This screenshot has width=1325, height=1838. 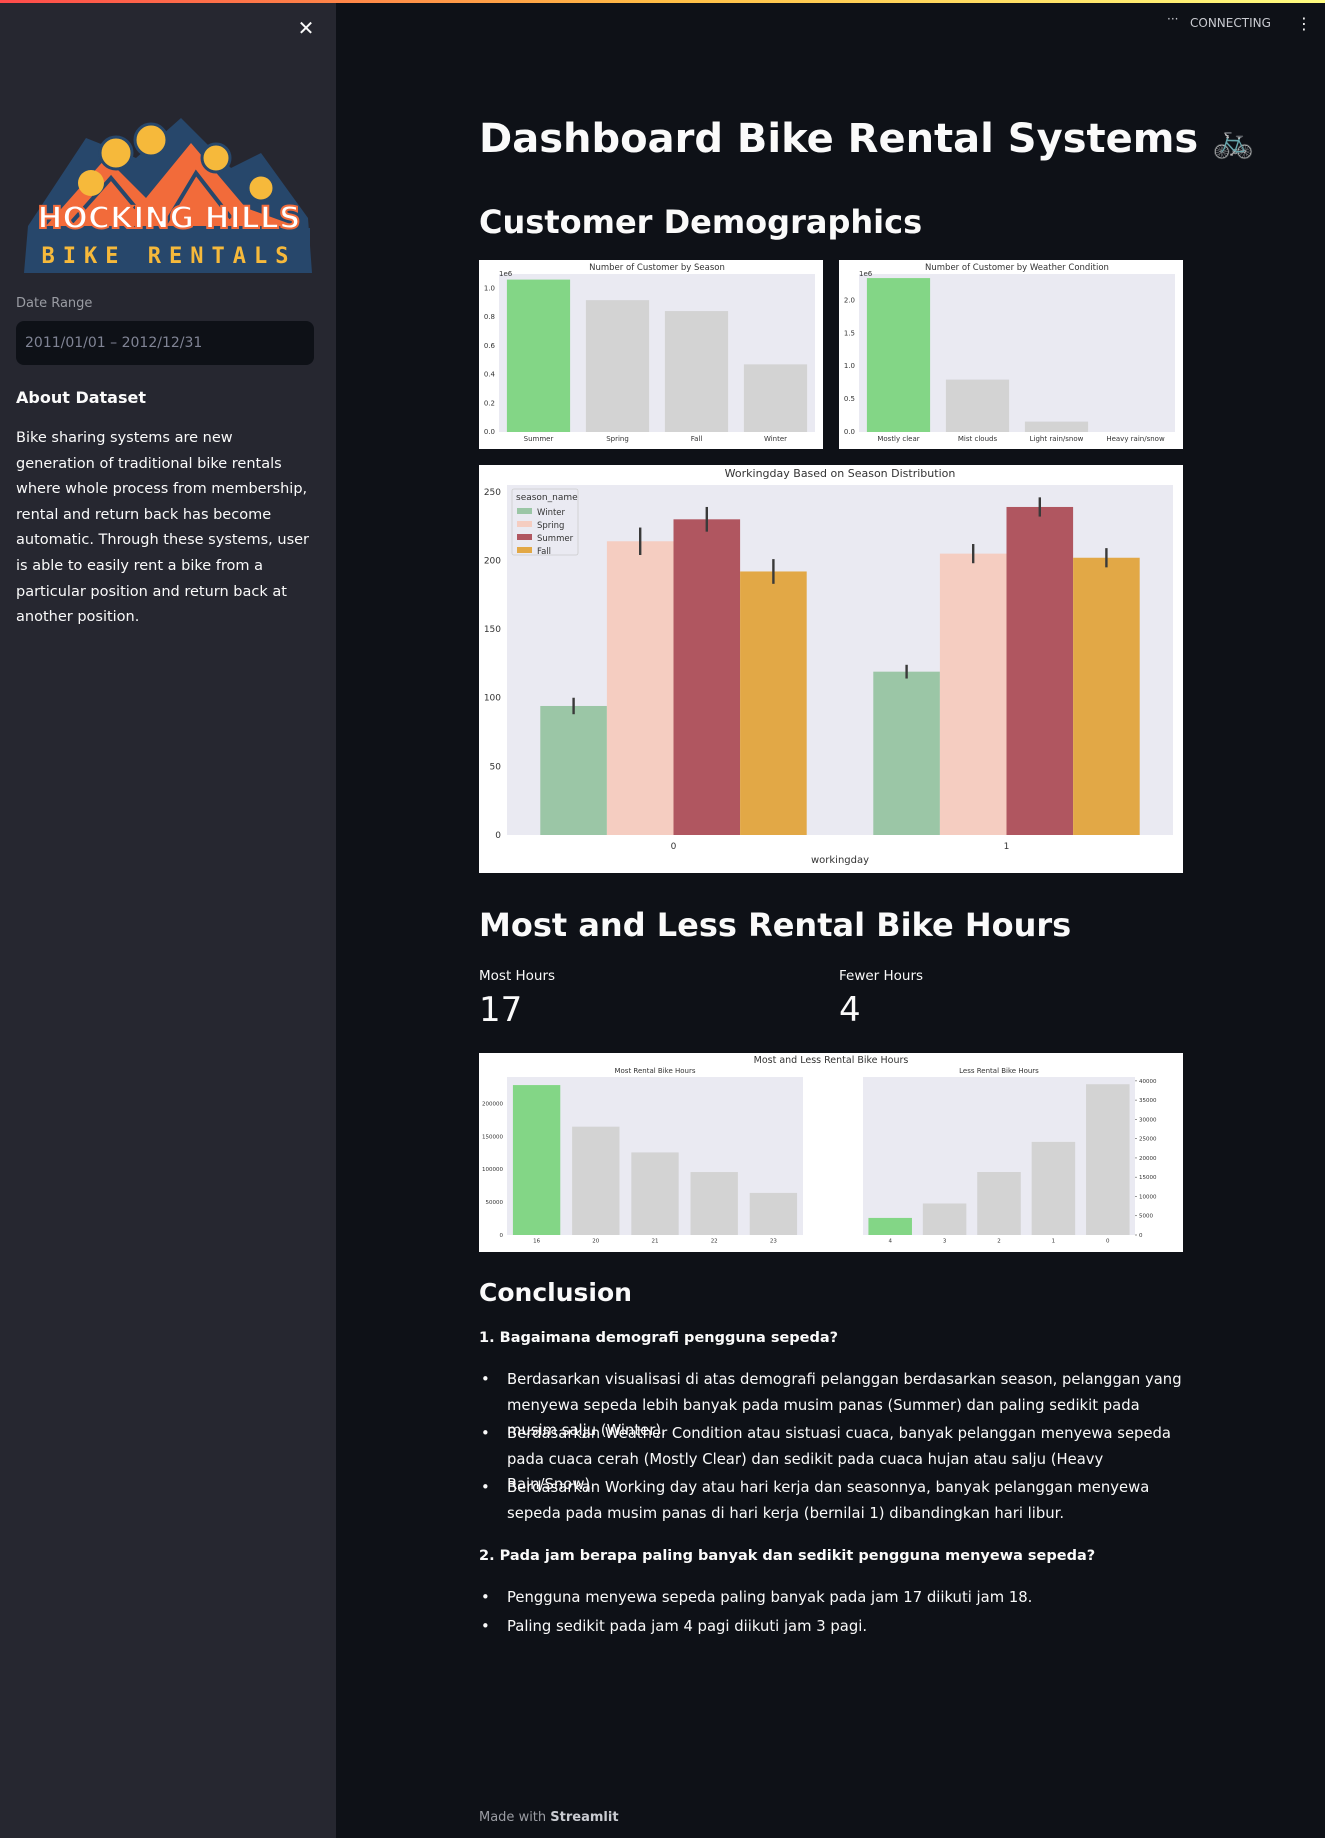 What do you see at coordinates (496, 767) in the screenshot?
I see `y-tick-label: 50` at bounding box center [496, 767].